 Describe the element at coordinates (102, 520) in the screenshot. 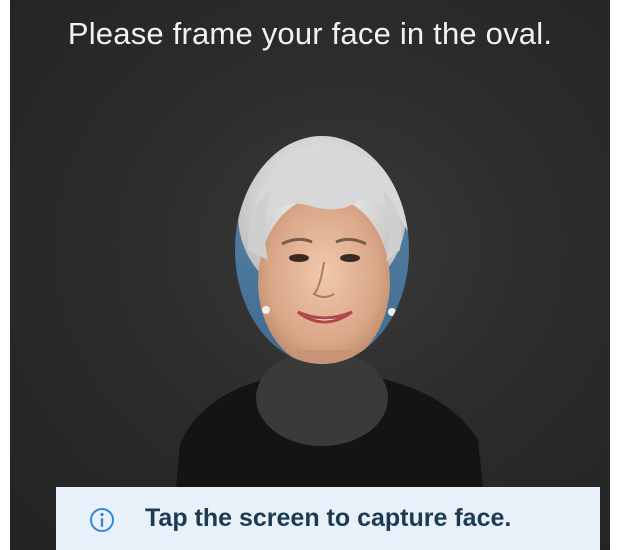

I see `info-icon` at that location.